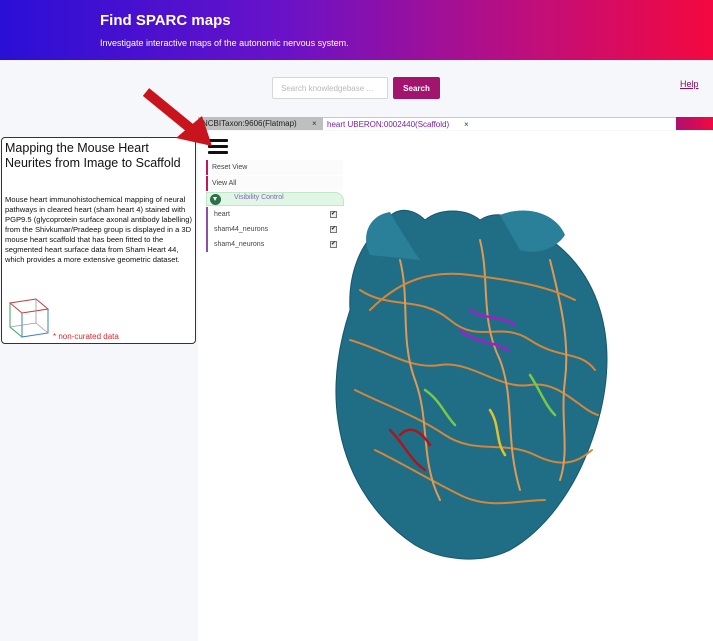 This screenshot has height=641, width=713. I want to click on layer-heart: heart ✔, so click(274, 214).